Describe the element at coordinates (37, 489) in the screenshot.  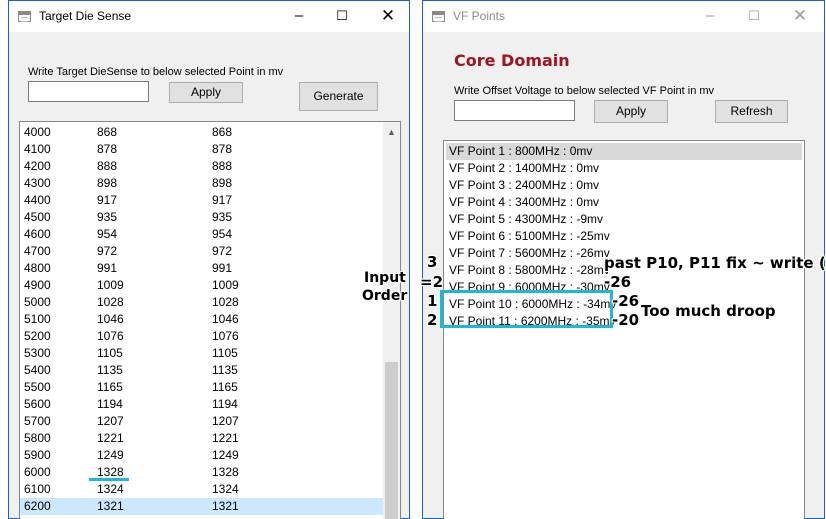
I see `row-cell-freq: 6100` at that location.